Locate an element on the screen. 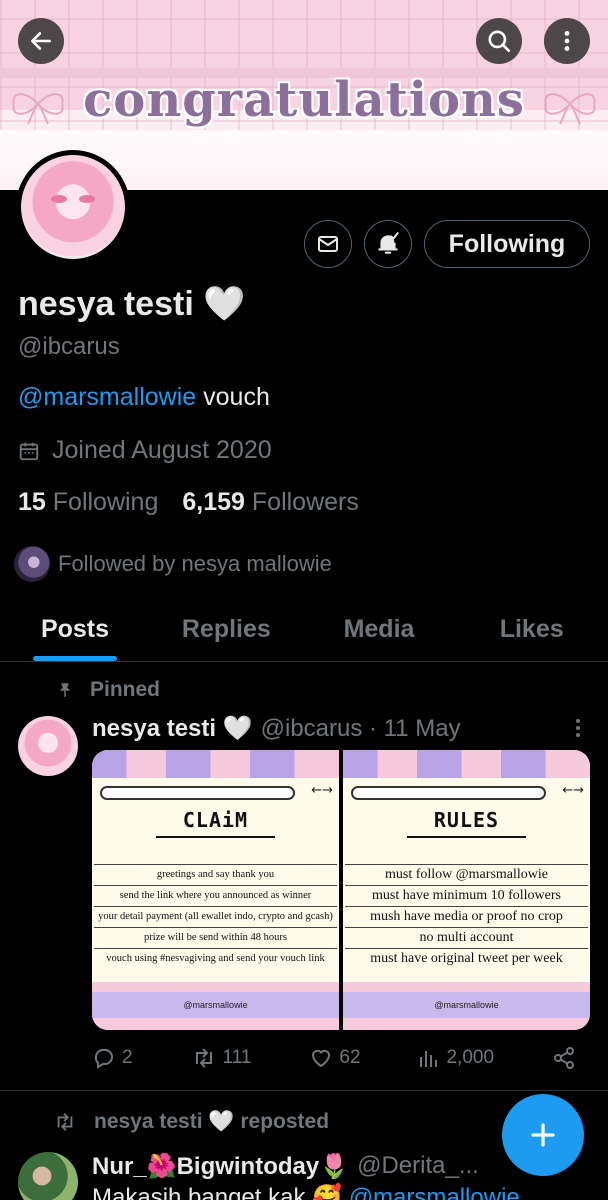 This screenshot has height=1200, width=608. bell-check-icon is located at coordinates (388, 243).